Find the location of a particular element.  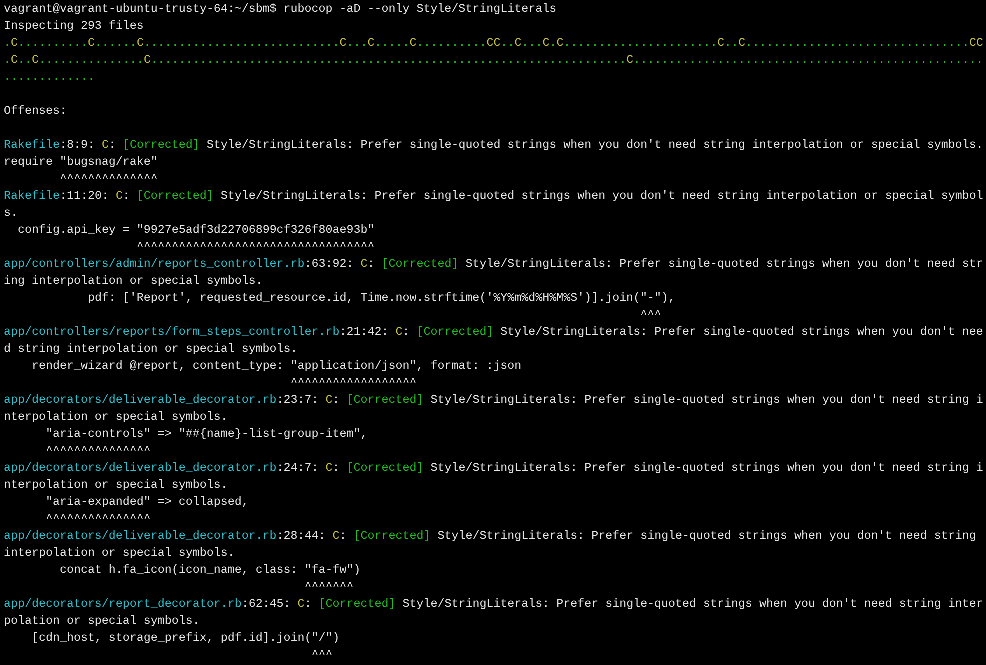

caret-marker: ^^^^^^^^^^^^^^^^^^^^^^^^^^^^^^^^^^ is located at coordinates (256, 247).